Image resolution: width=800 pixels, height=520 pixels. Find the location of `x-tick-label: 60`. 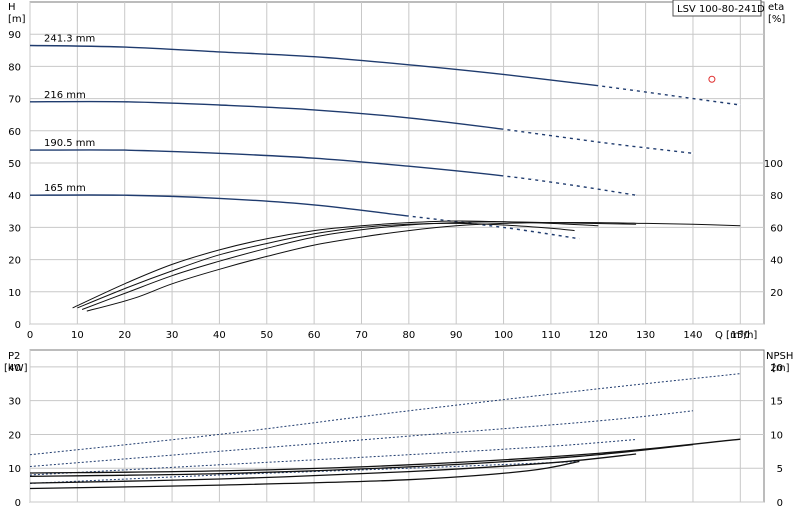

x-tick-label: 60 is located at coordinates (314, 335).